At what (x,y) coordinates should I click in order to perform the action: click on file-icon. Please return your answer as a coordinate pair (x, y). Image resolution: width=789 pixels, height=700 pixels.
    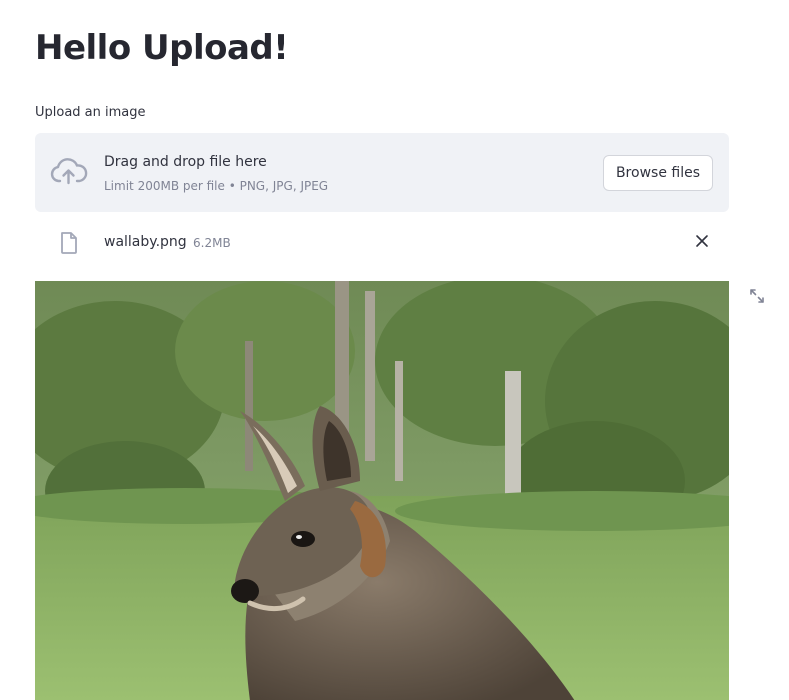
    Looking at the image, I should click on (69, 243).